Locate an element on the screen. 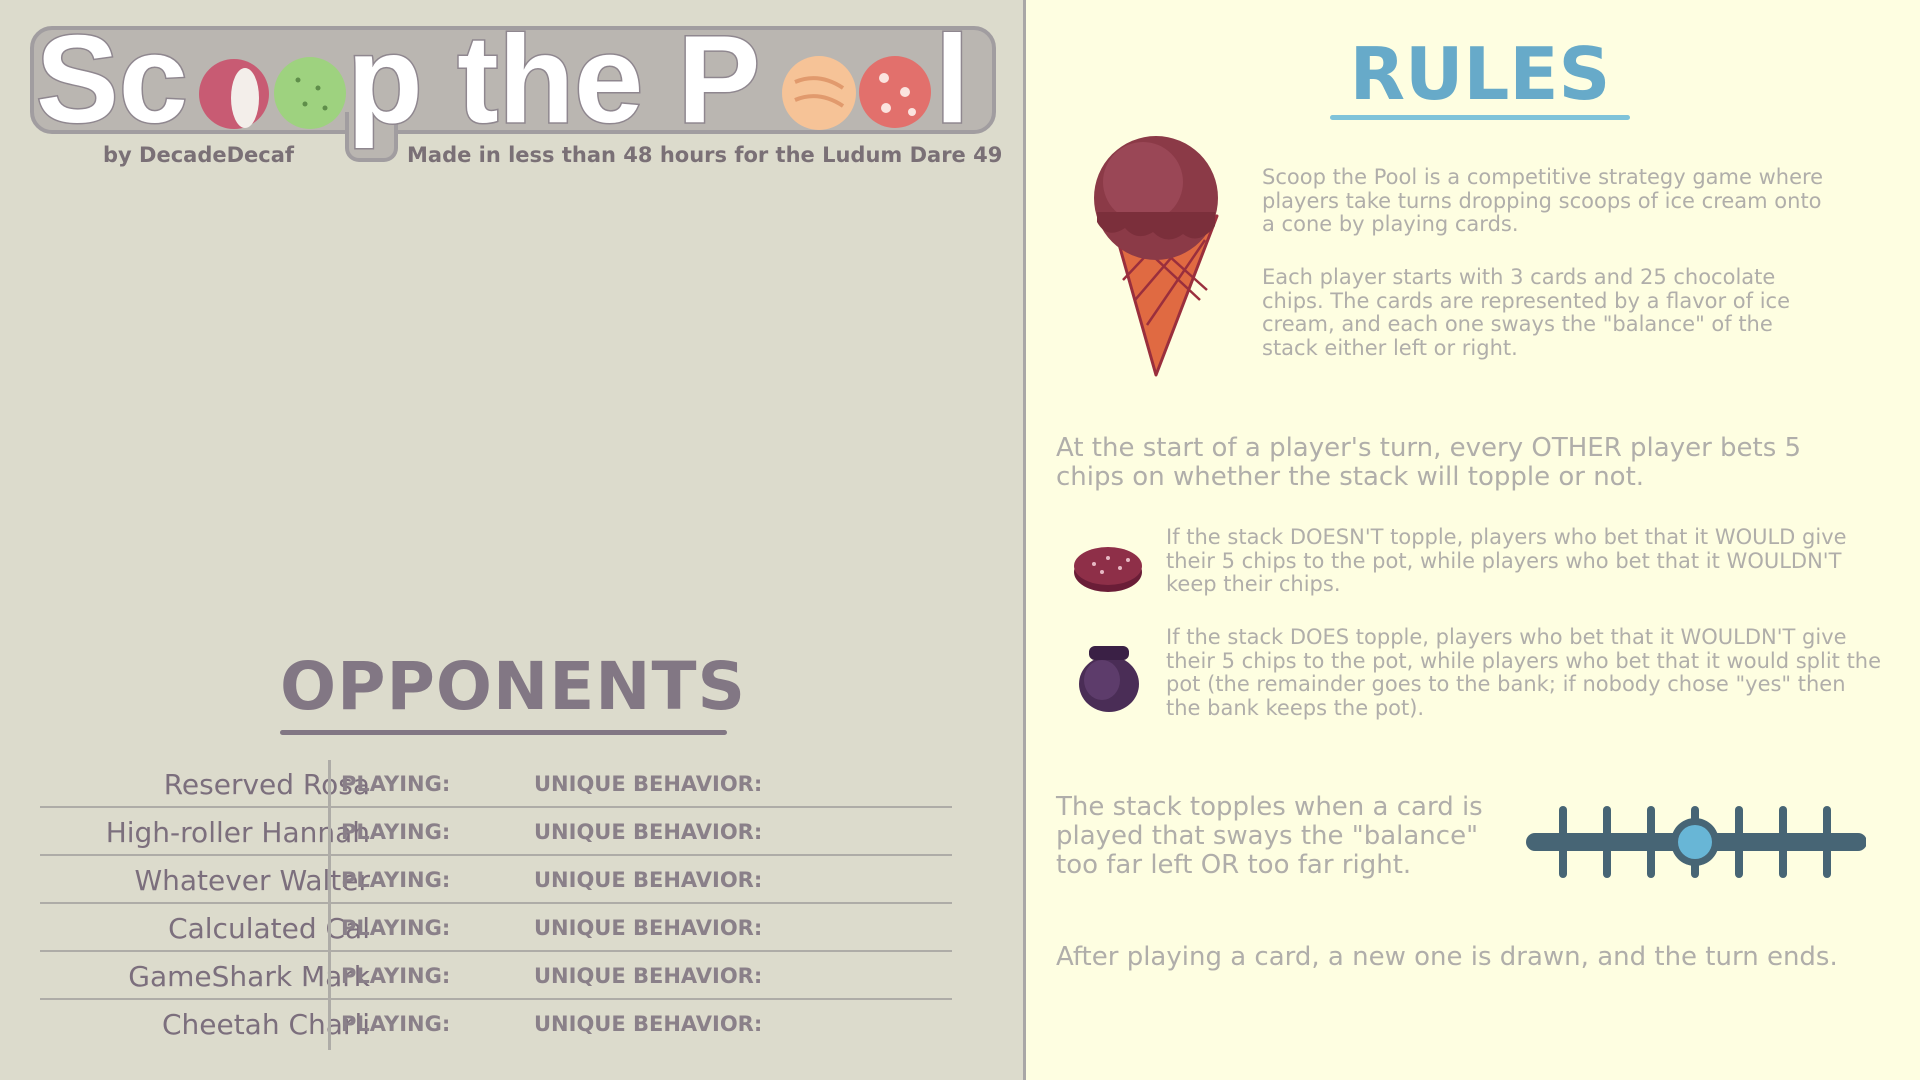 Image resolution: width=1920 pixels, height=1080 pixels. opponents-heading-underline is located at coordinates (503, 732).